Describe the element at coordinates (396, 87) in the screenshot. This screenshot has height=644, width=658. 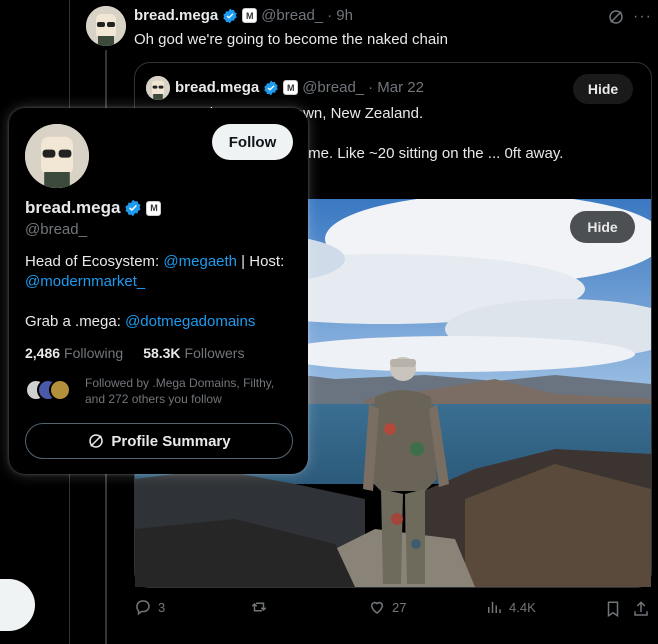
I see `quote-time: · Mar 22` at that location.